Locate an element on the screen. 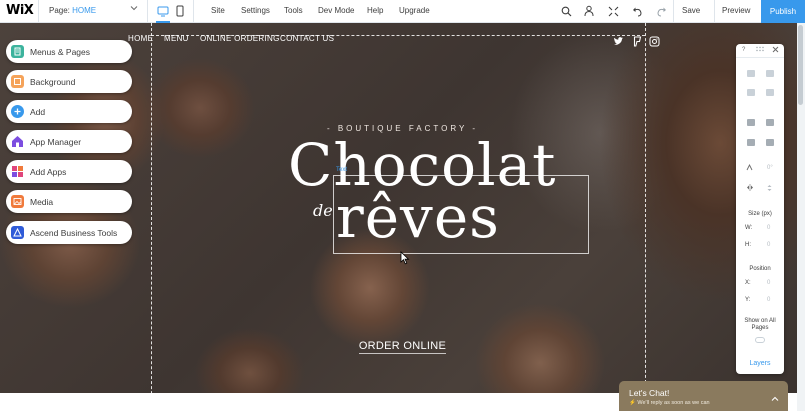 The height and width of the screenshot is (411, 805). ascend-business-tools-button: Ascend Business Tools is located at coordinates (69, 232).